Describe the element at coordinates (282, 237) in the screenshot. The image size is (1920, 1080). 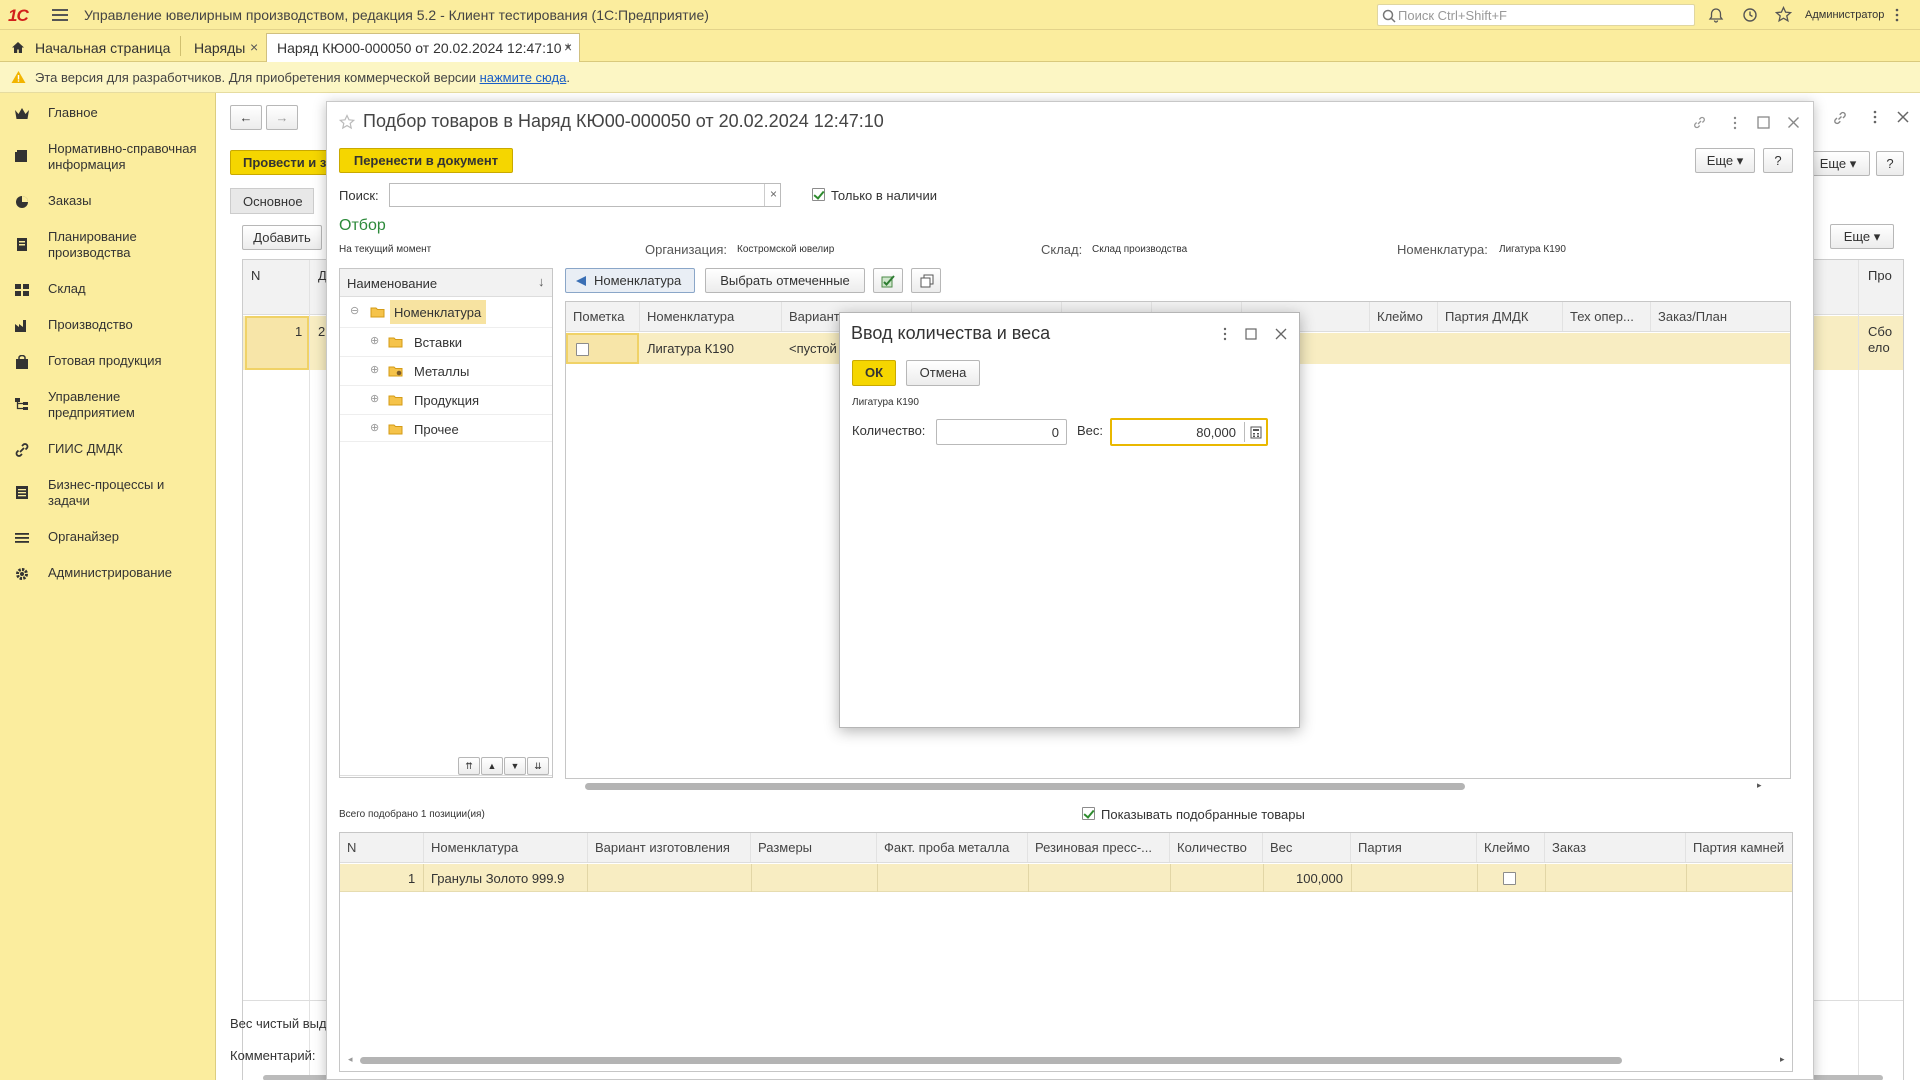
I see `add-row-button: Добавить` at that location.